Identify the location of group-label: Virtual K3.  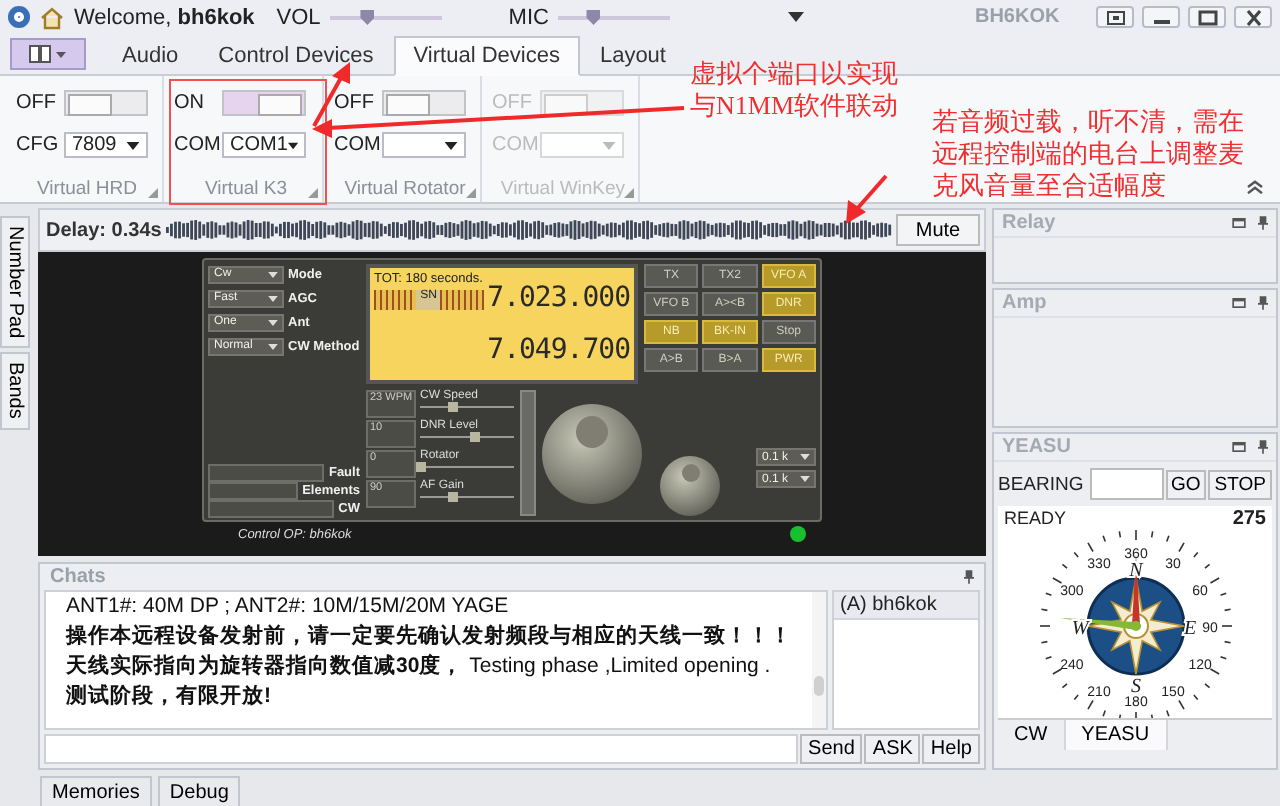
(245, 189).